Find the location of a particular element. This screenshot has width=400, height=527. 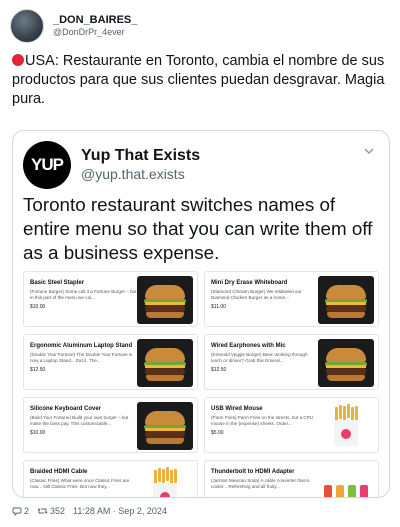

tweet-header: _DON_BAIRES_ @DonDrPr_4ever is located at coordinates (73, 26).